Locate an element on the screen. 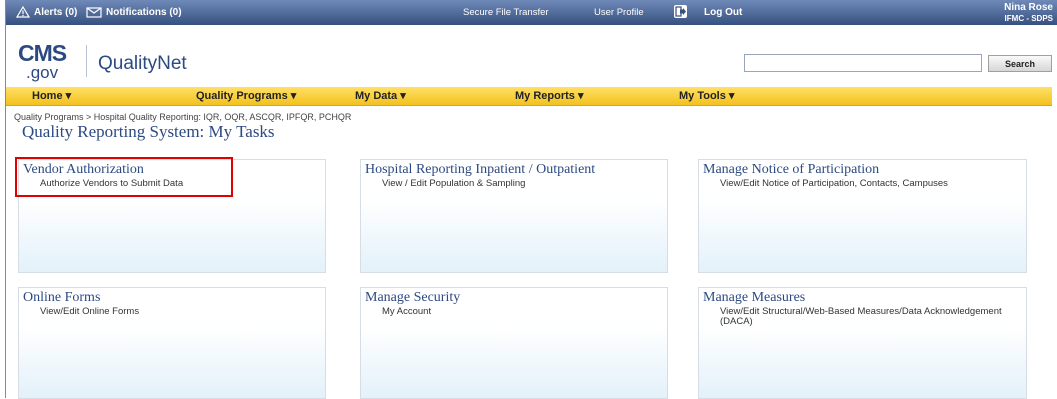 This screenshot has width=1057, height=399. site-header: CMS .gov QualityNet Search is located at coordinates (531, 55).